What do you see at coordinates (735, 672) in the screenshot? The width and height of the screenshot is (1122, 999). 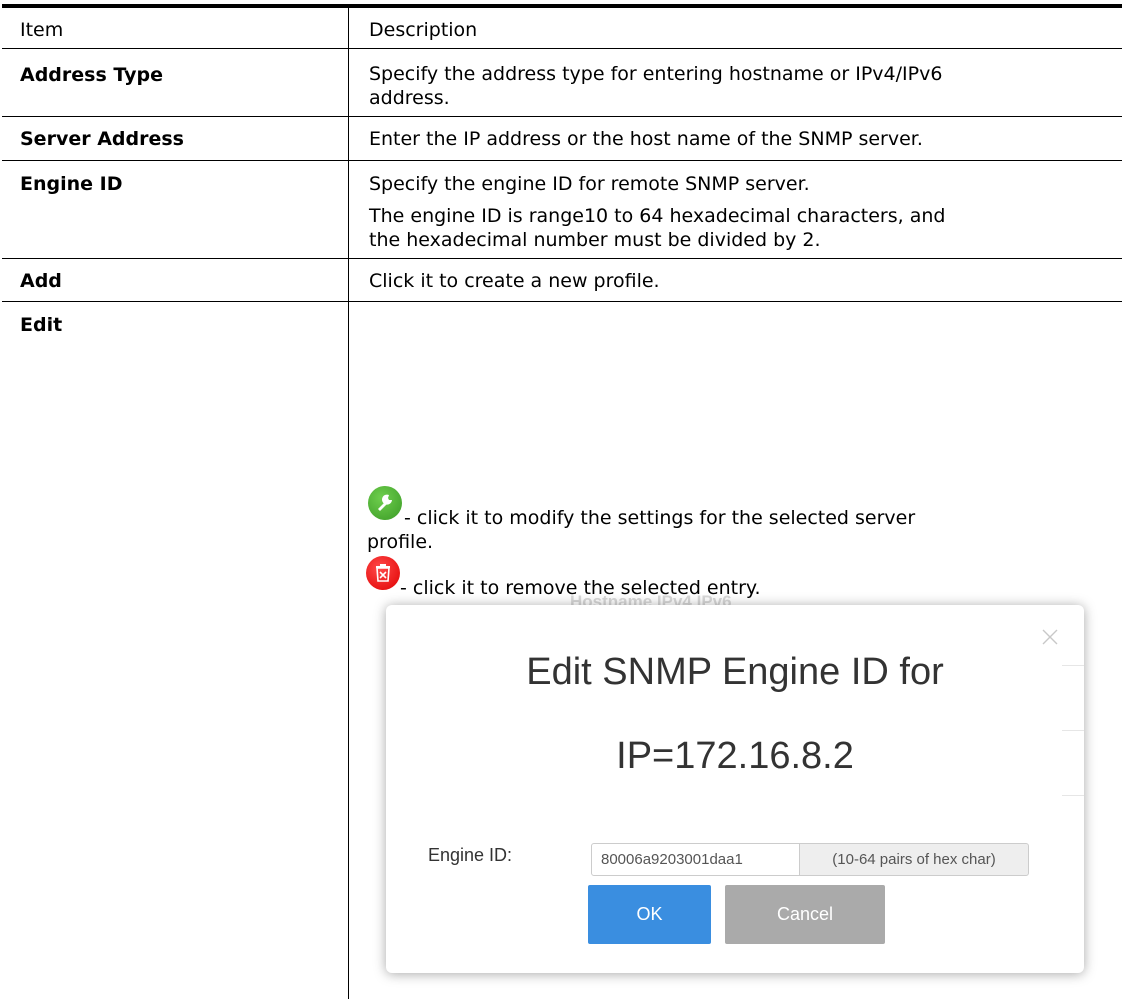 I see `dialog-title-line1: Edit SNMP Engine ID for` at bounding box center [735, 672].